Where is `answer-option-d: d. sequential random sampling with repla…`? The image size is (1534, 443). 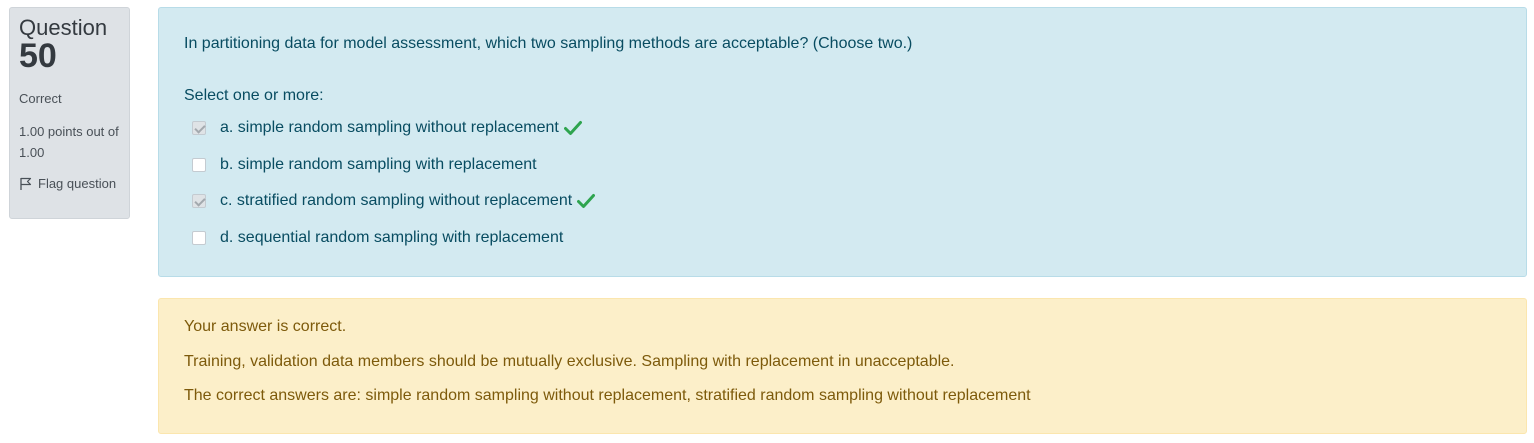 answer-option-d: d. sequential random sampling with repla… is located at coordinates (377, 238).